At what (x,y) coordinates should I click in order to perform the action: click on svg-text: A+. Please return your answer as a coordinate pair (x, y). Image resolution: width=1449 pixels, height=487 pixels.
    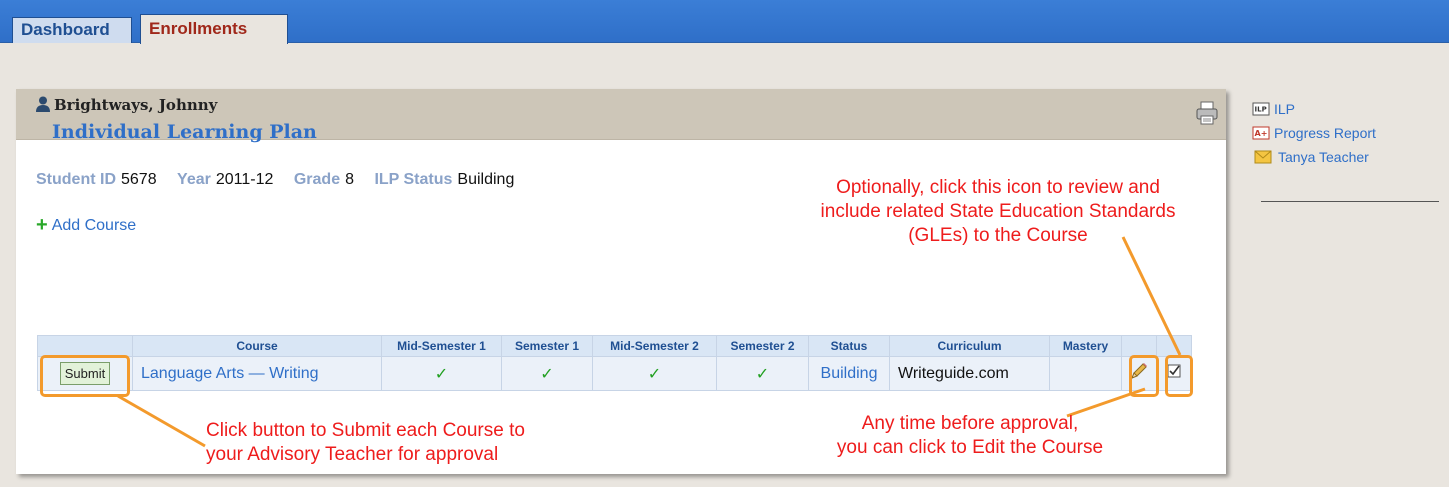
    Looking at the image, I should click on (1261, 133).